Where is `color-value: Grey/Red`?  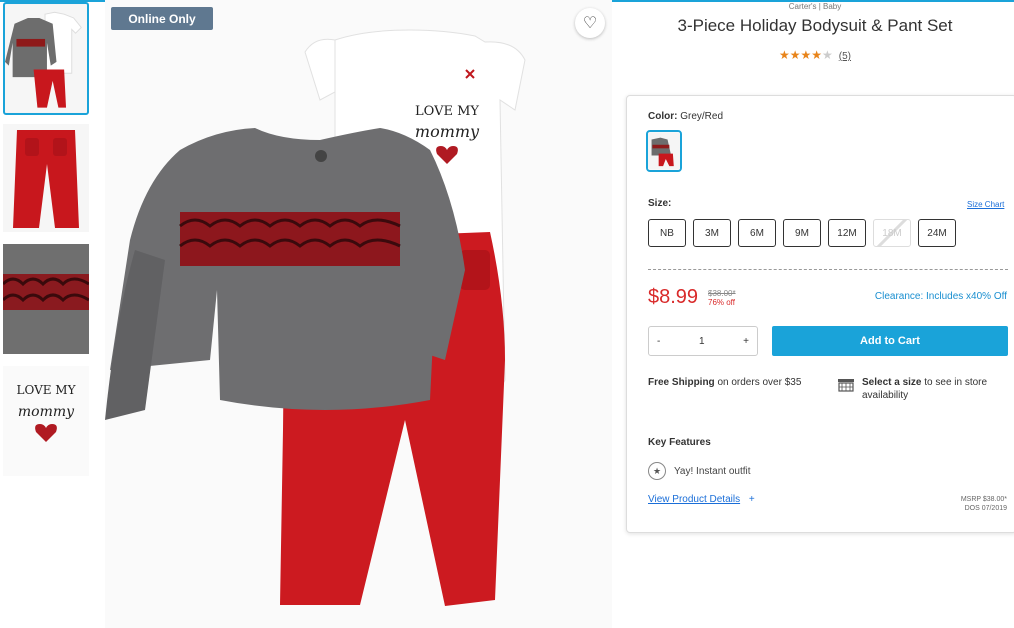 color-value: Grey/Red is located at coordinates (702, 116).